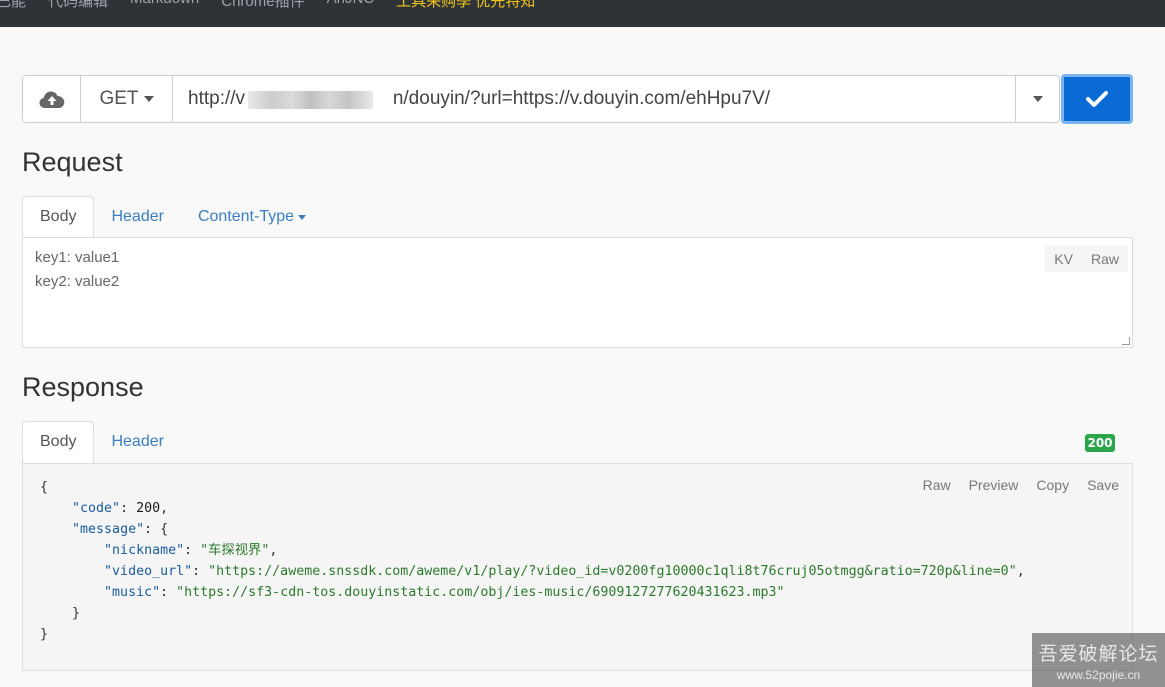 The image size is (1165, 687). I want to click on tab-response-body: Body, so click(58, 442).